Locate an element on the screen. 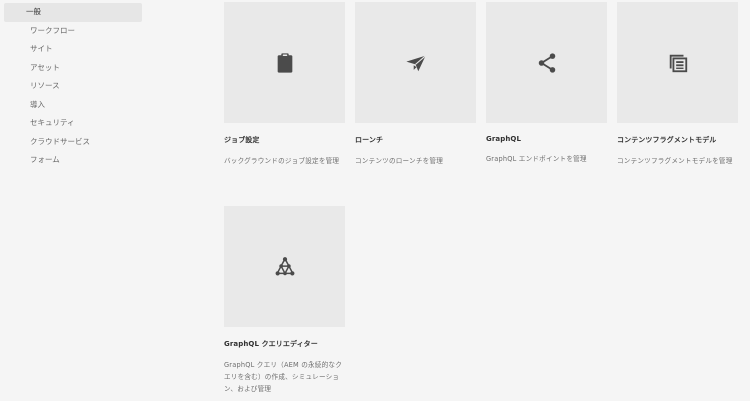 Image resolution: width=750 pixels, height=401 pixels. sidebar-item-cloud-services: クラウドサービス is located at coordinates (73, 142).